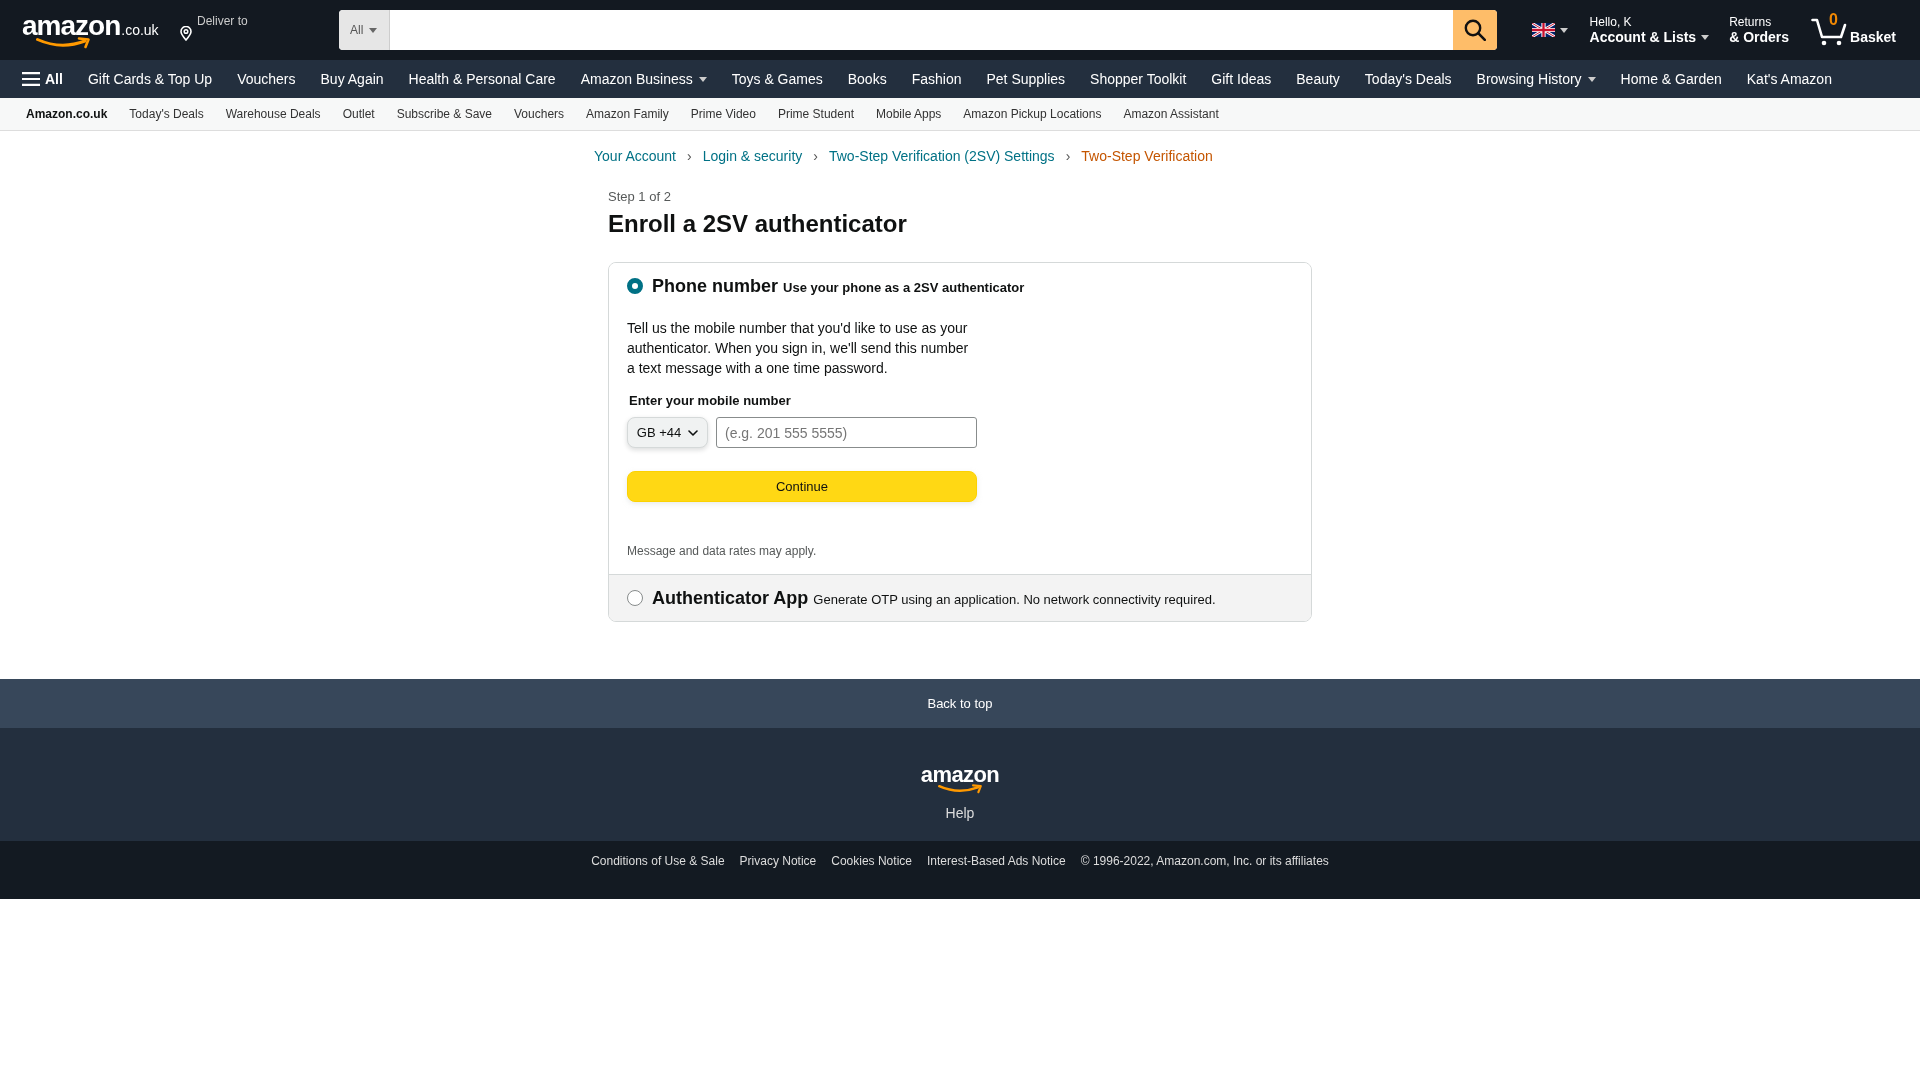  What do you see at coordinates (1543, 30) in the screenshot?
I see `flag-icon` at bounding box center [1543, 30].